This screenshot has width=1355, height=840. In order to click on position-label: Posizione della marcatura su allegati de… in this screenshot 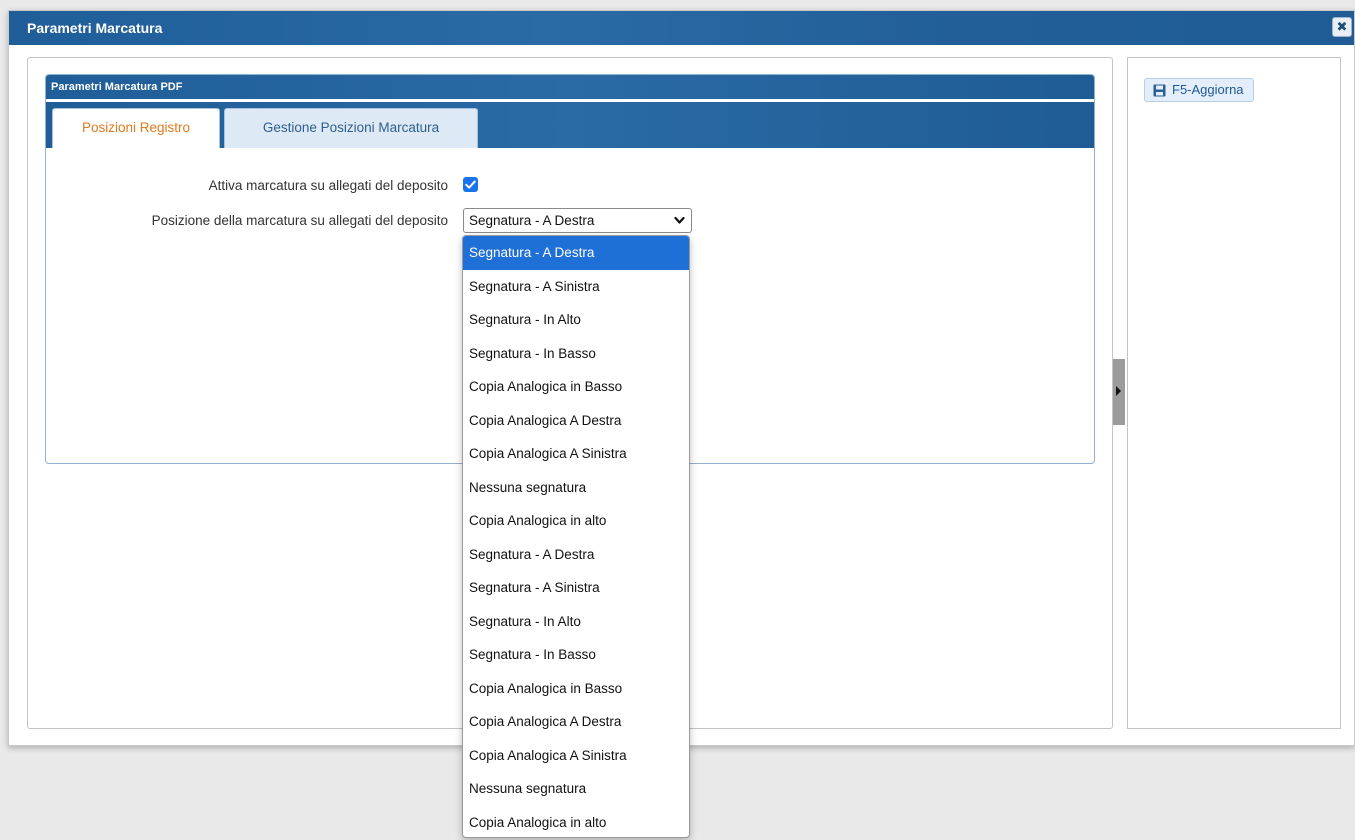, I will do `click(299, 220)`.